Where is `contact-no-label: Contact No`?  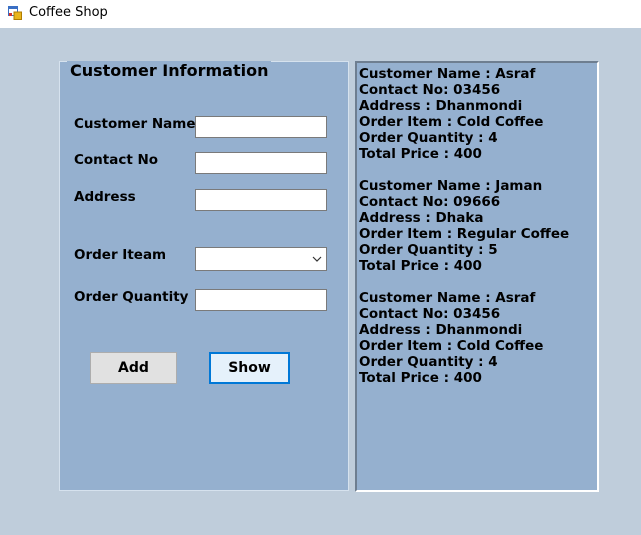
contact-no-label: Contact No is located at coordinates (116, 160).